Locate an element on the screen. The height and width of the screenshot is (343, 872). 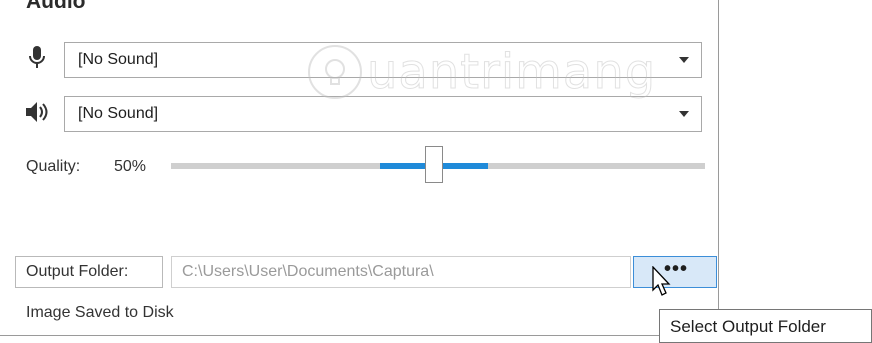
mouse-cursor-icon is located at coordinates (661, 281).